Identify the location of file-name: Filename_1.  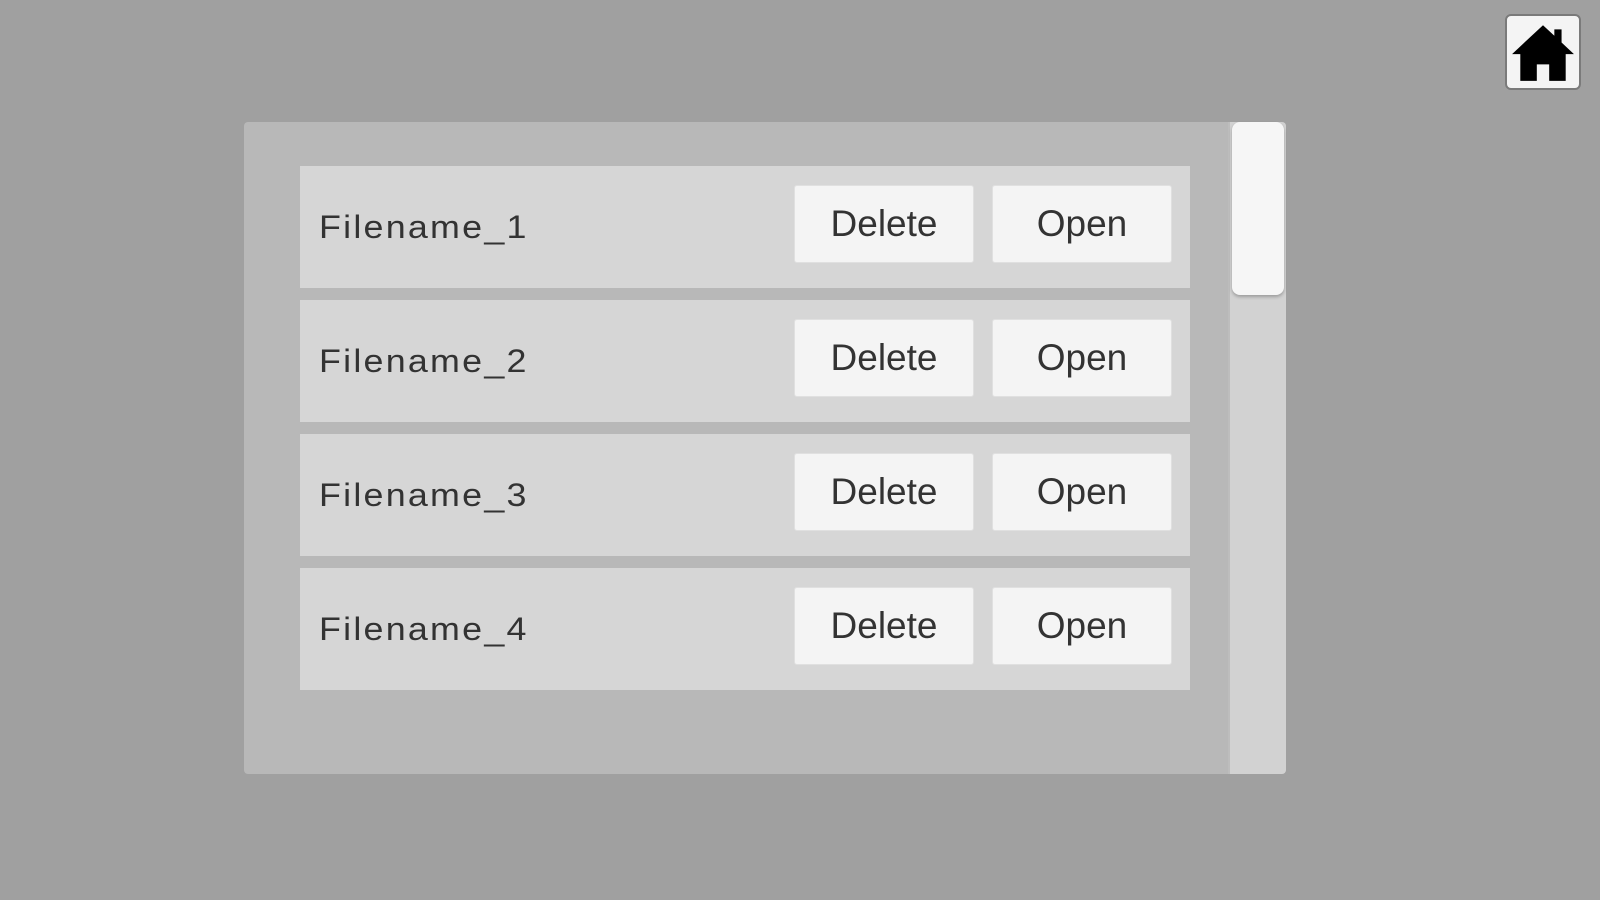
(424, 227).